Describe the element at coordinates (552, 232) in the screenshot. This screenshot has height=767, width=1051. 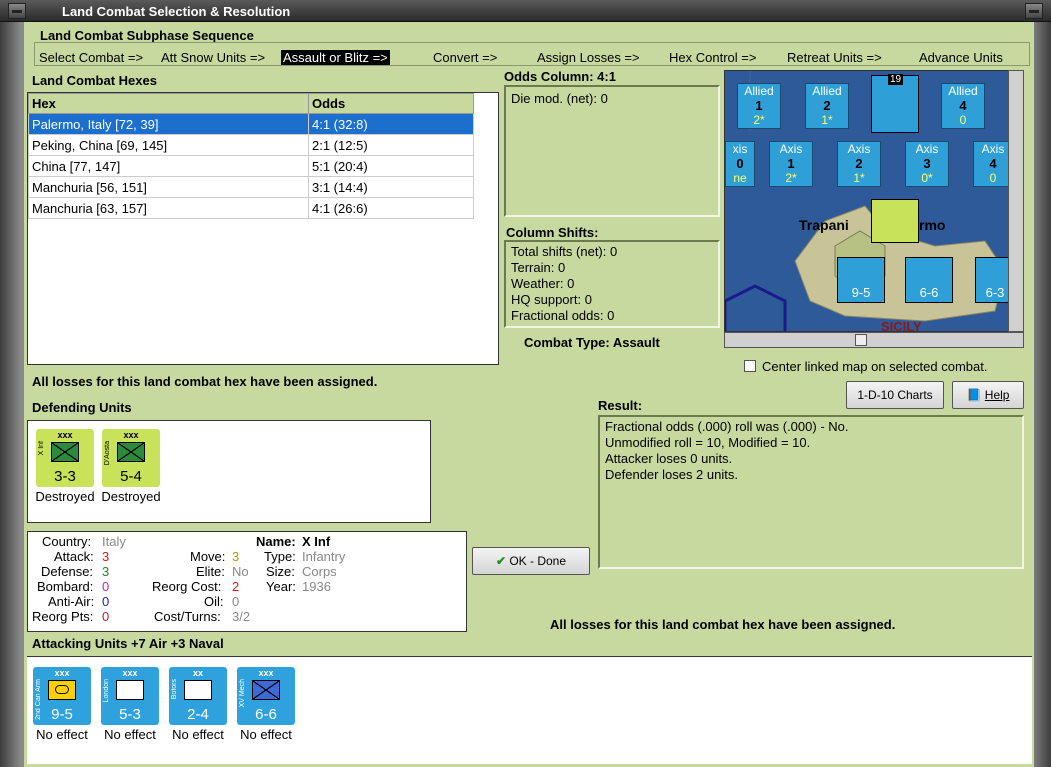
I see `column-shifts-heading: Column Shifts:` at that location.